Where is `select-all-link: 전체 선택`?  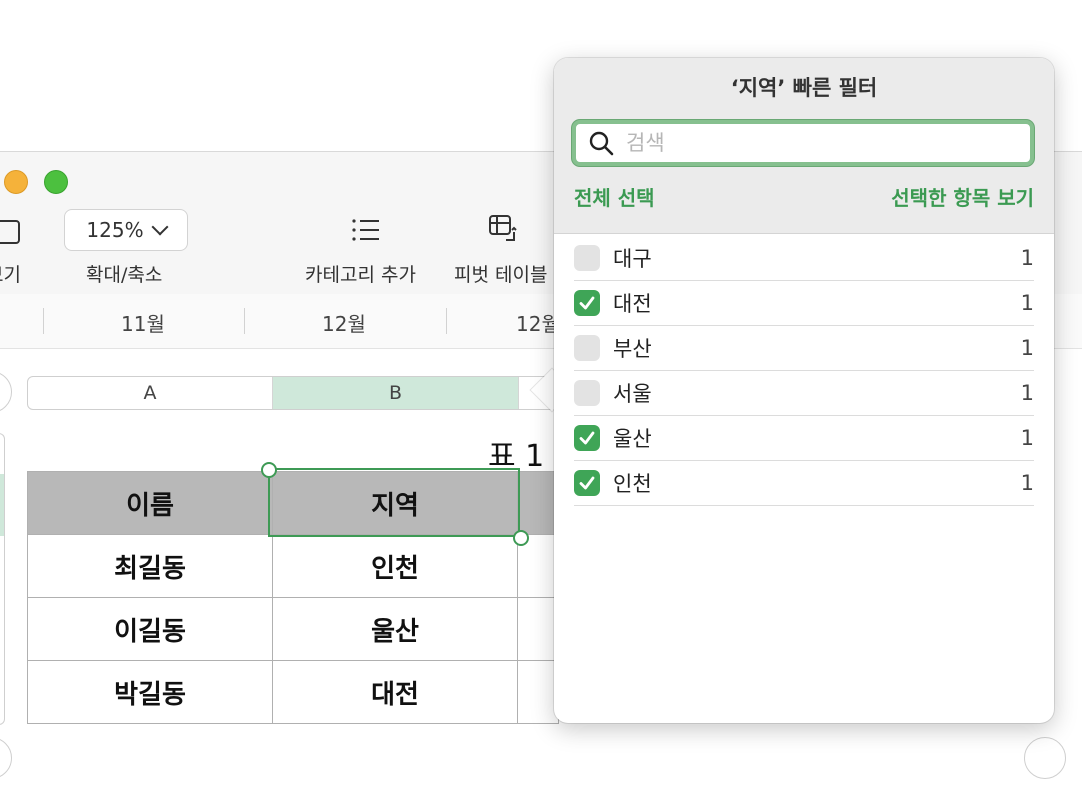 select-all-link: 전체 선택 is located at coordinates (614, 196).